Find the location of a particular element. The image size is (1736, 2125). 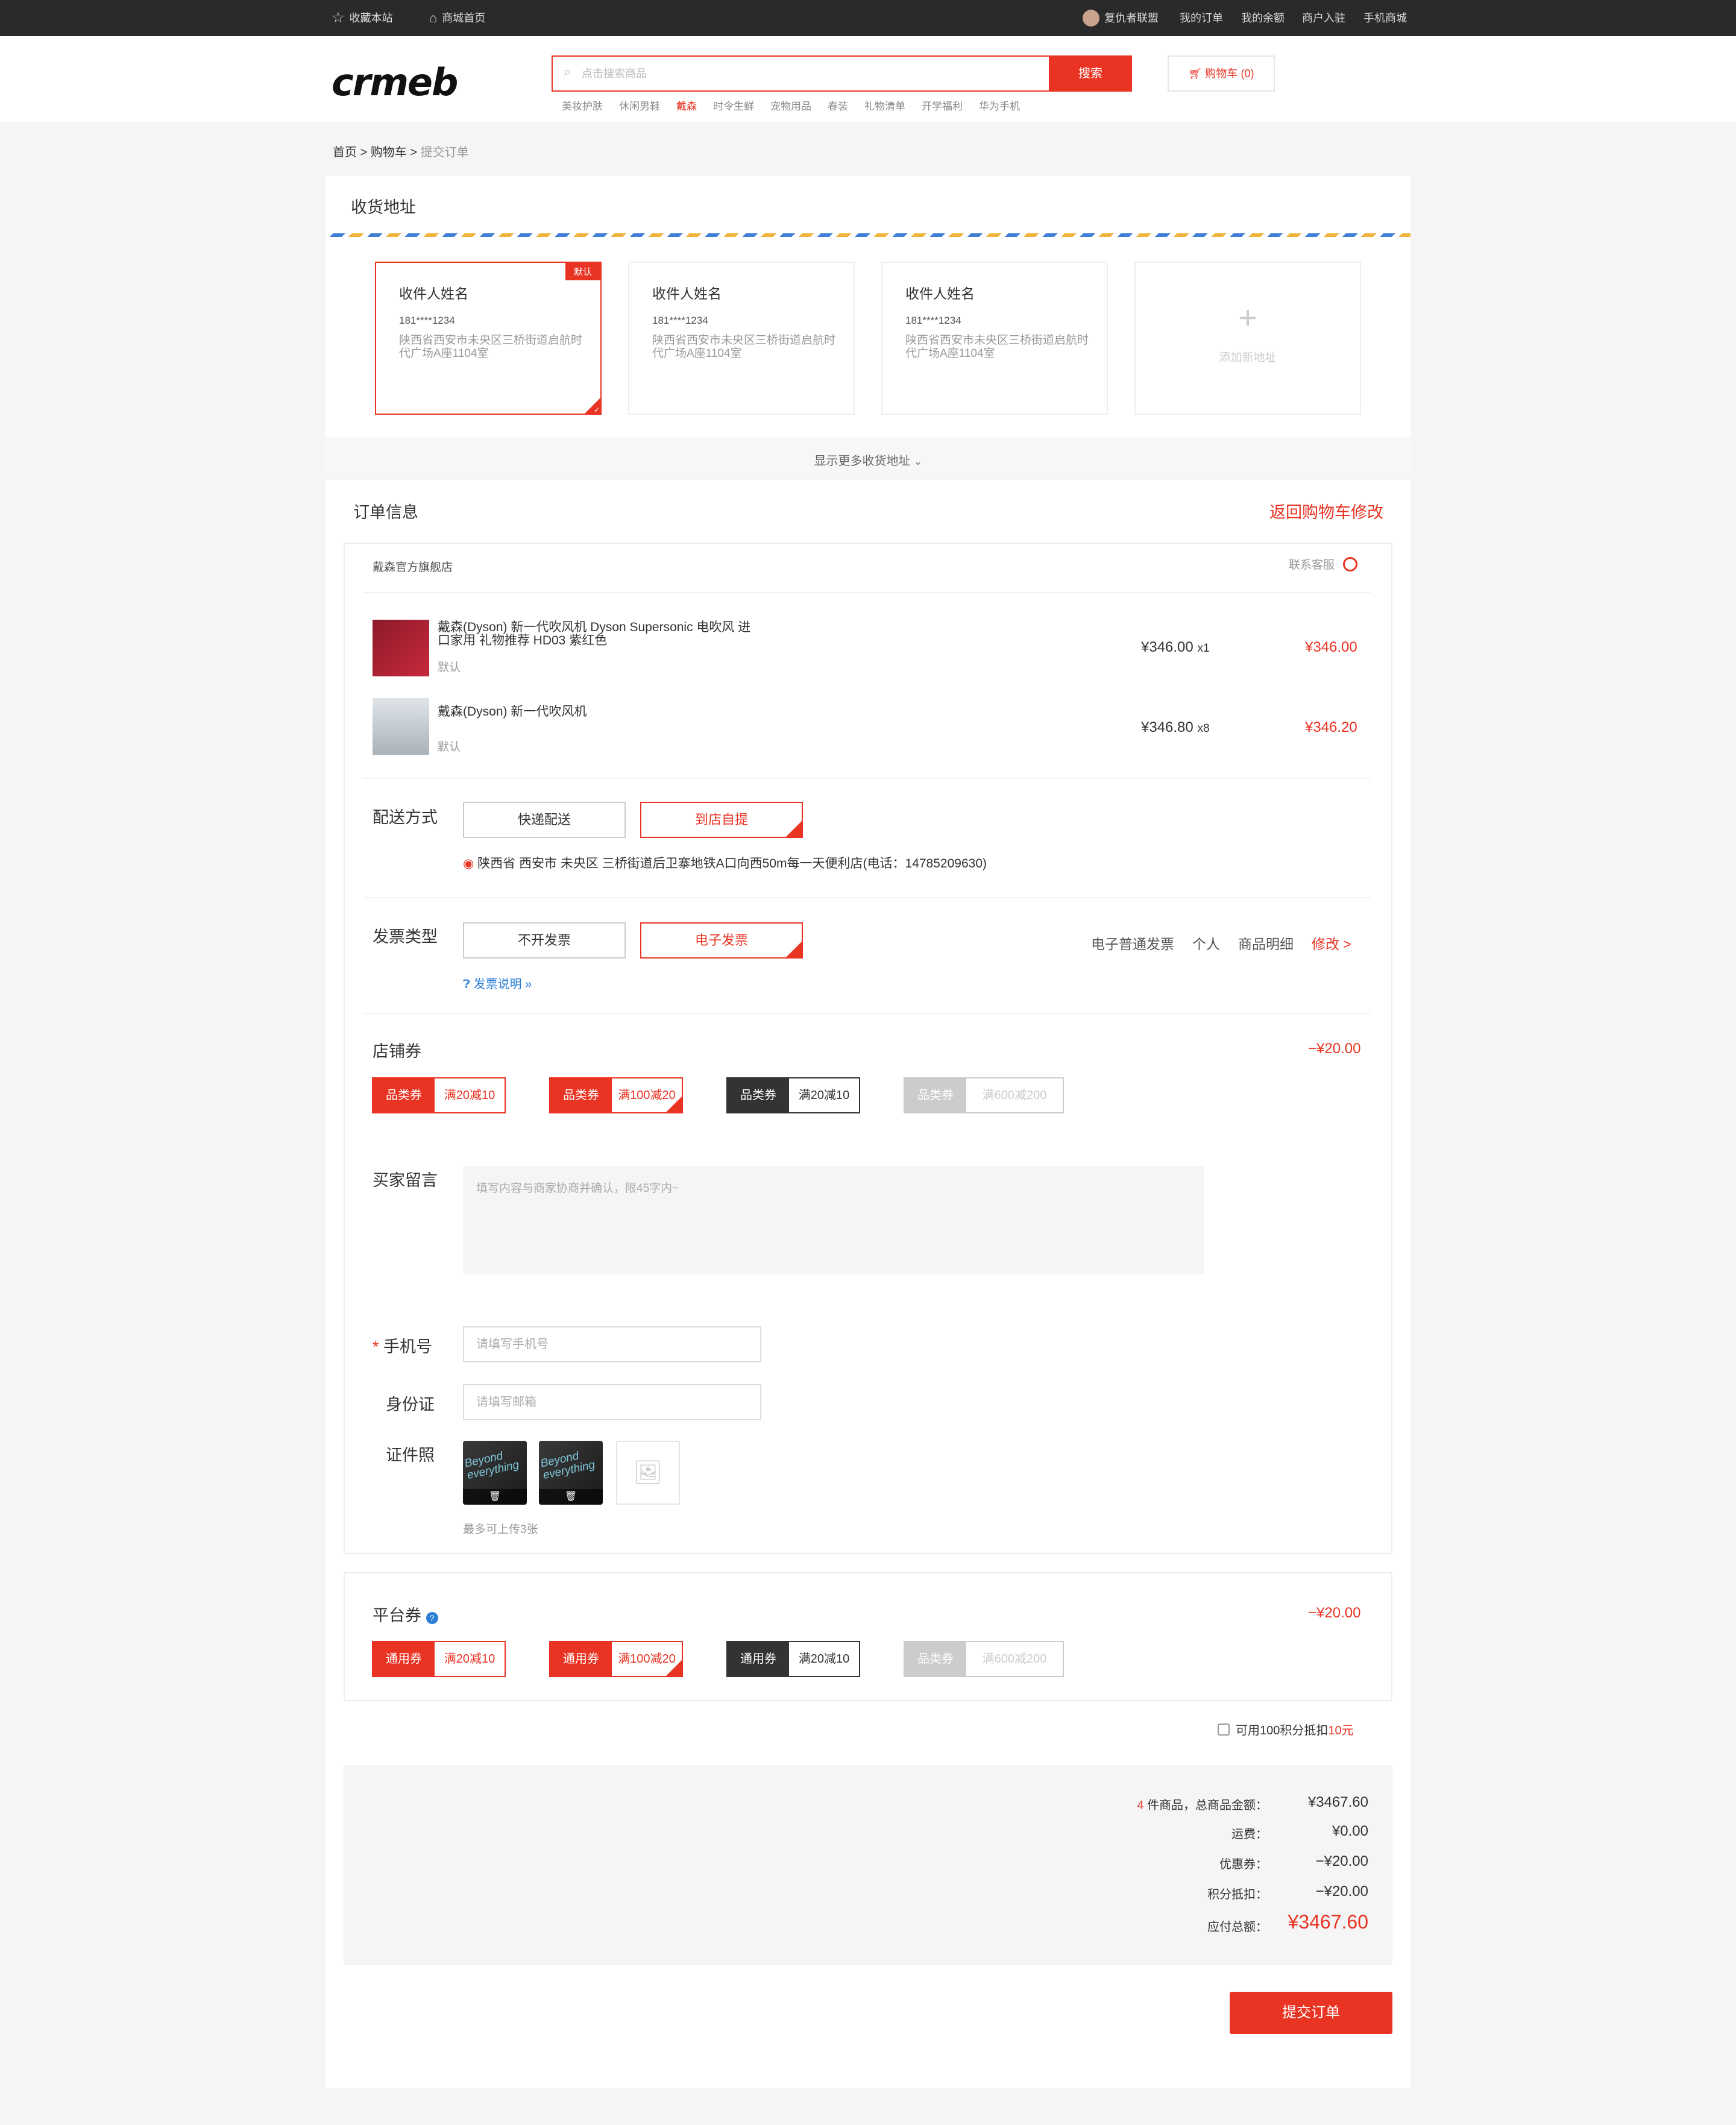

hot-word: 礼物清单 is located at coordinates (884, 106).